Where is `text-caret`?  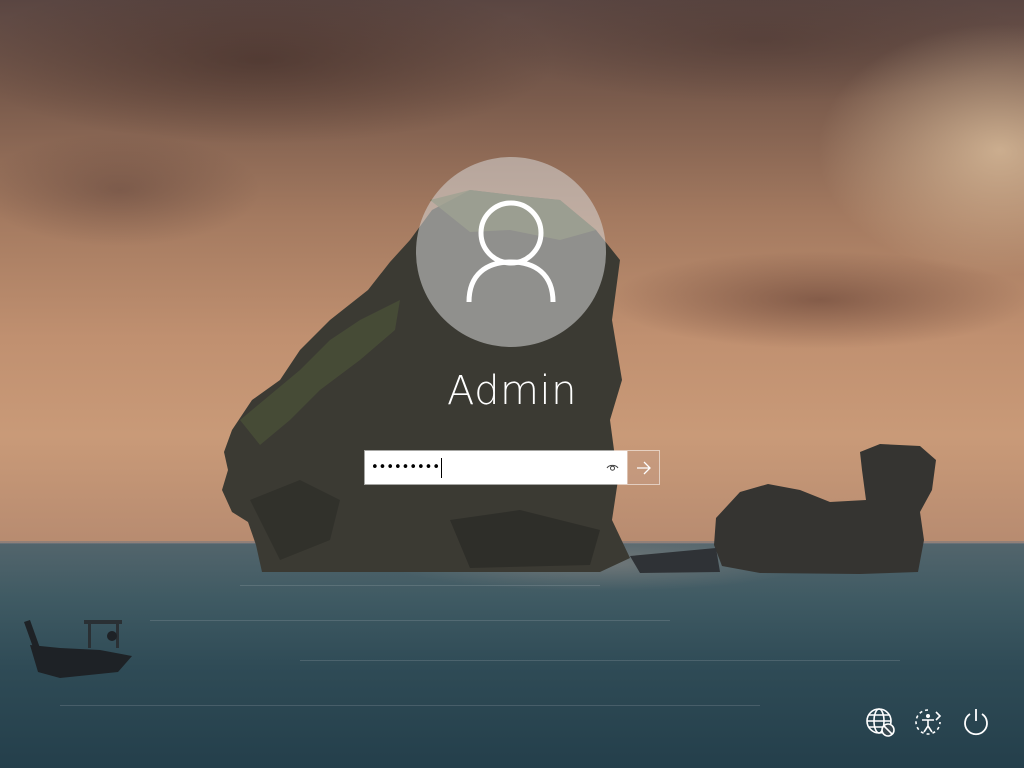
text-caret is located at coordinates (442, 467).